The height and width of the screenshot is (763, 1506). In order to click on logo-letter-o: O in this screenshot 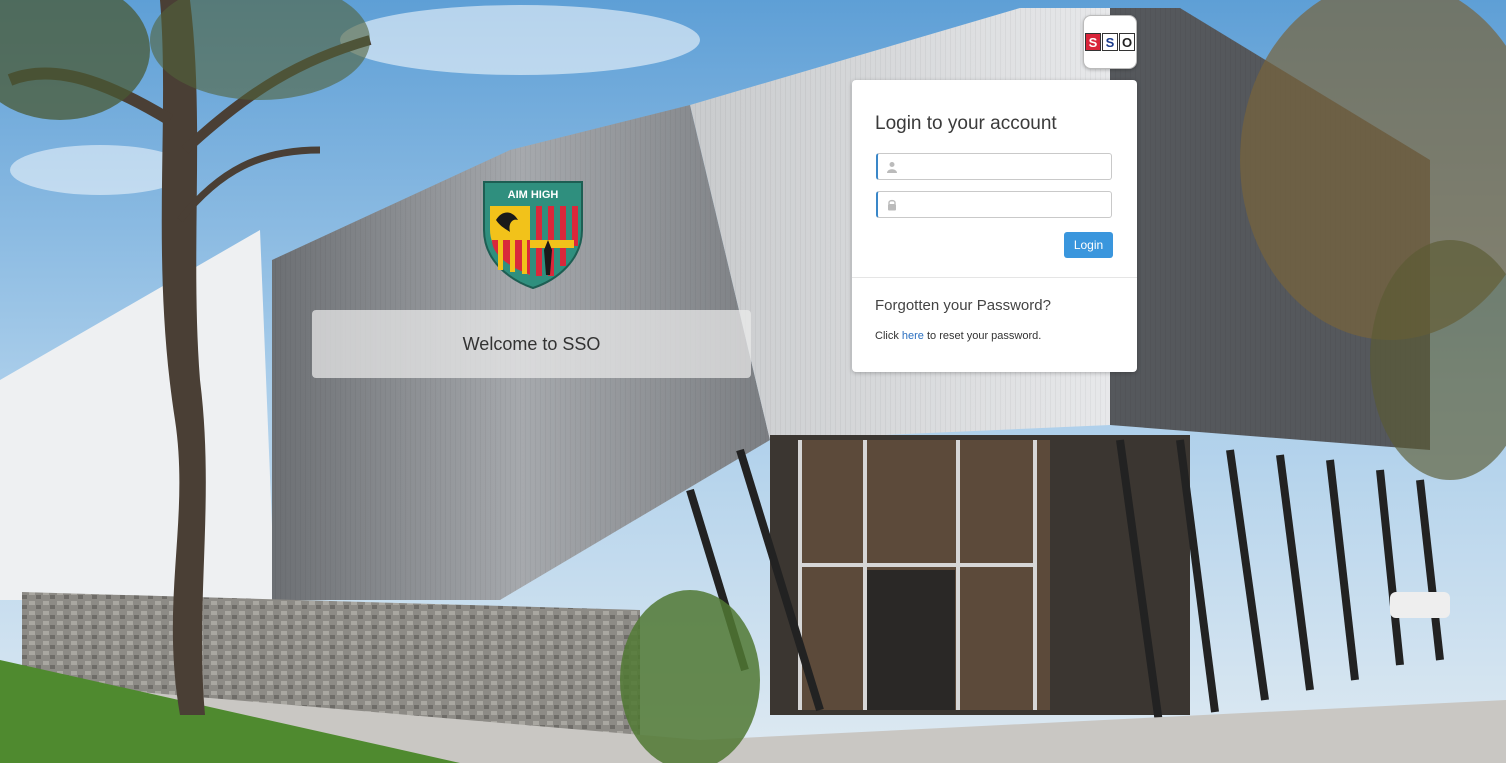, I will do `click(1127, 42)`.